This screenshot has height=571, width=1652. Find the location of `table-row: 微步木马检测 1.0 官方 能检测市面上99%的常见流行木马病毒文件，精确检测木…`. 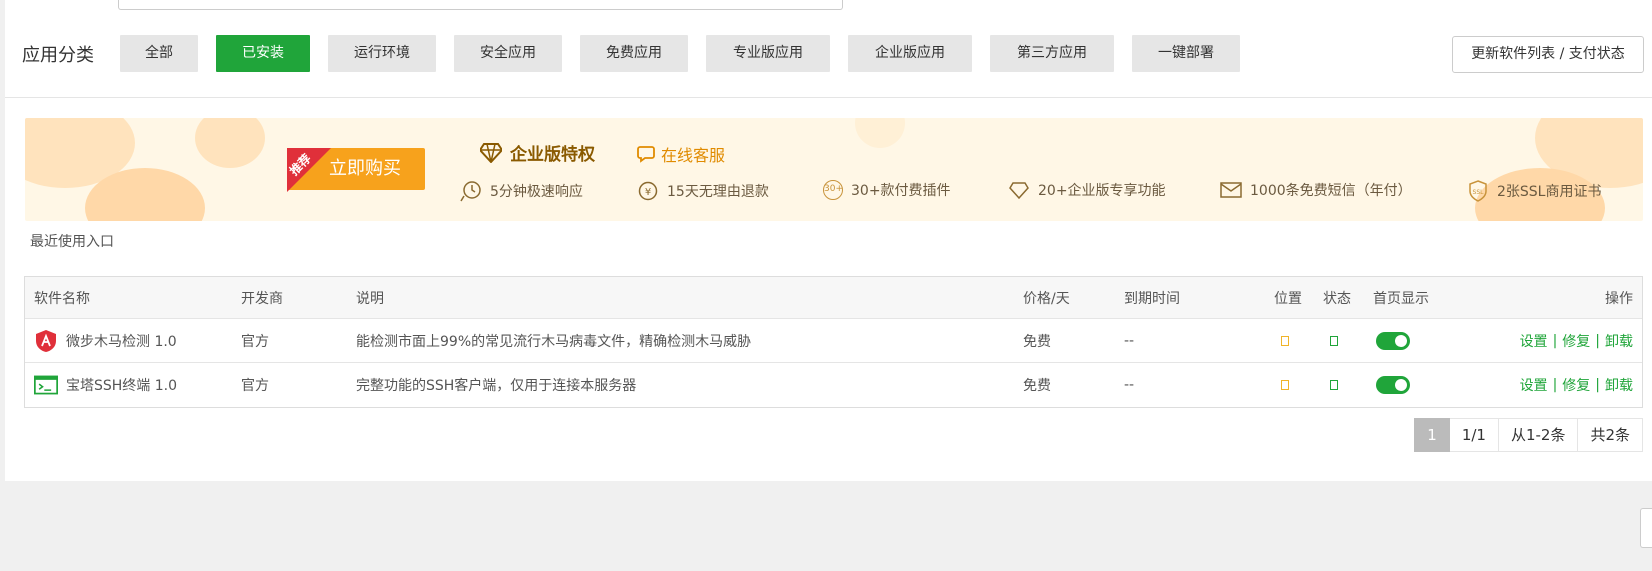

table-row: 微步木马检测 1.0 官方 能检测市面上99%的常见流行木马病毒文件，精确检测木… is located at coordinates (833, 341).